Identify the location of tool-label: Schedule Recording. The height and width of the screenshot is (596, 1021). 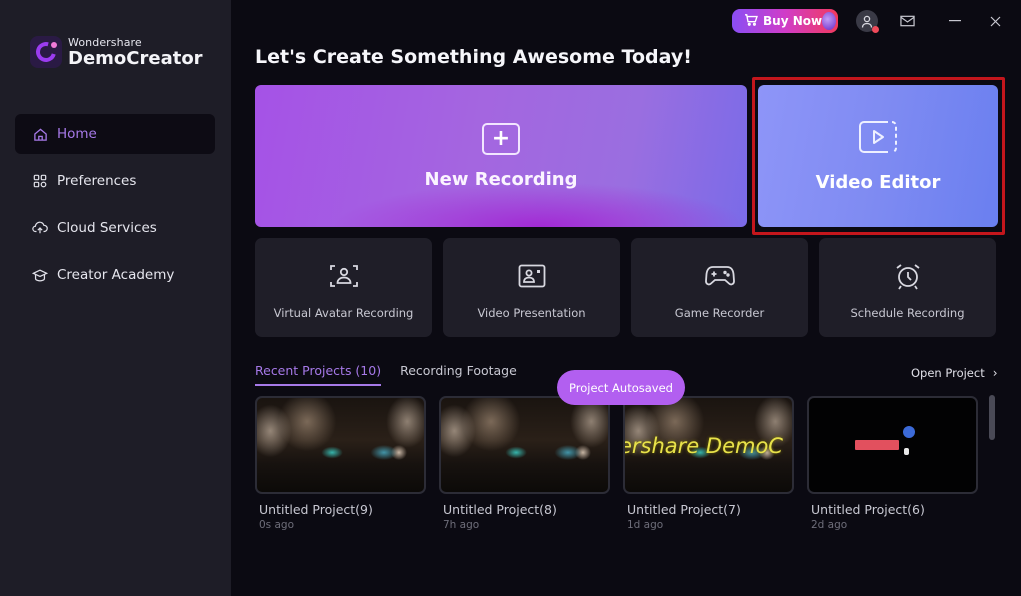
(907, 313).